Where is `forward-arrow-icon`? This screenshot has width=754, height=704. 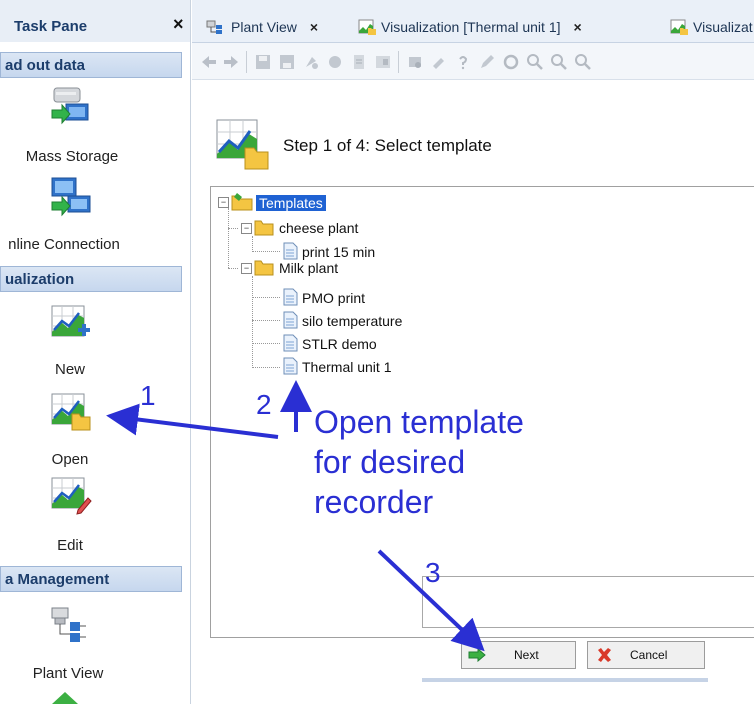
forward-arrow-icon is located at coordinates (231, 62).